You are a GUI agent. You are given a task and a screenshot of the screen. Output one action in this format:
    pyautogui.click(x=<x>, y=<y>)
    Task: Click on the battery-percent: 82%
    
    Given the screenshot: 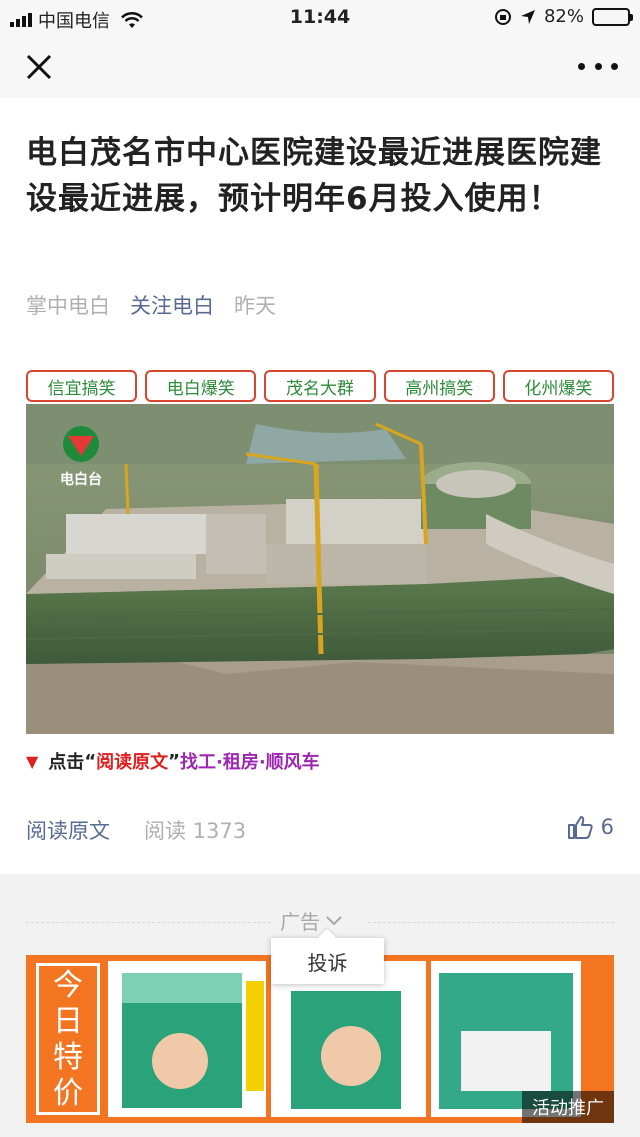 What is the action you would take?
    pyautogui.click(x=563, y=16)
    